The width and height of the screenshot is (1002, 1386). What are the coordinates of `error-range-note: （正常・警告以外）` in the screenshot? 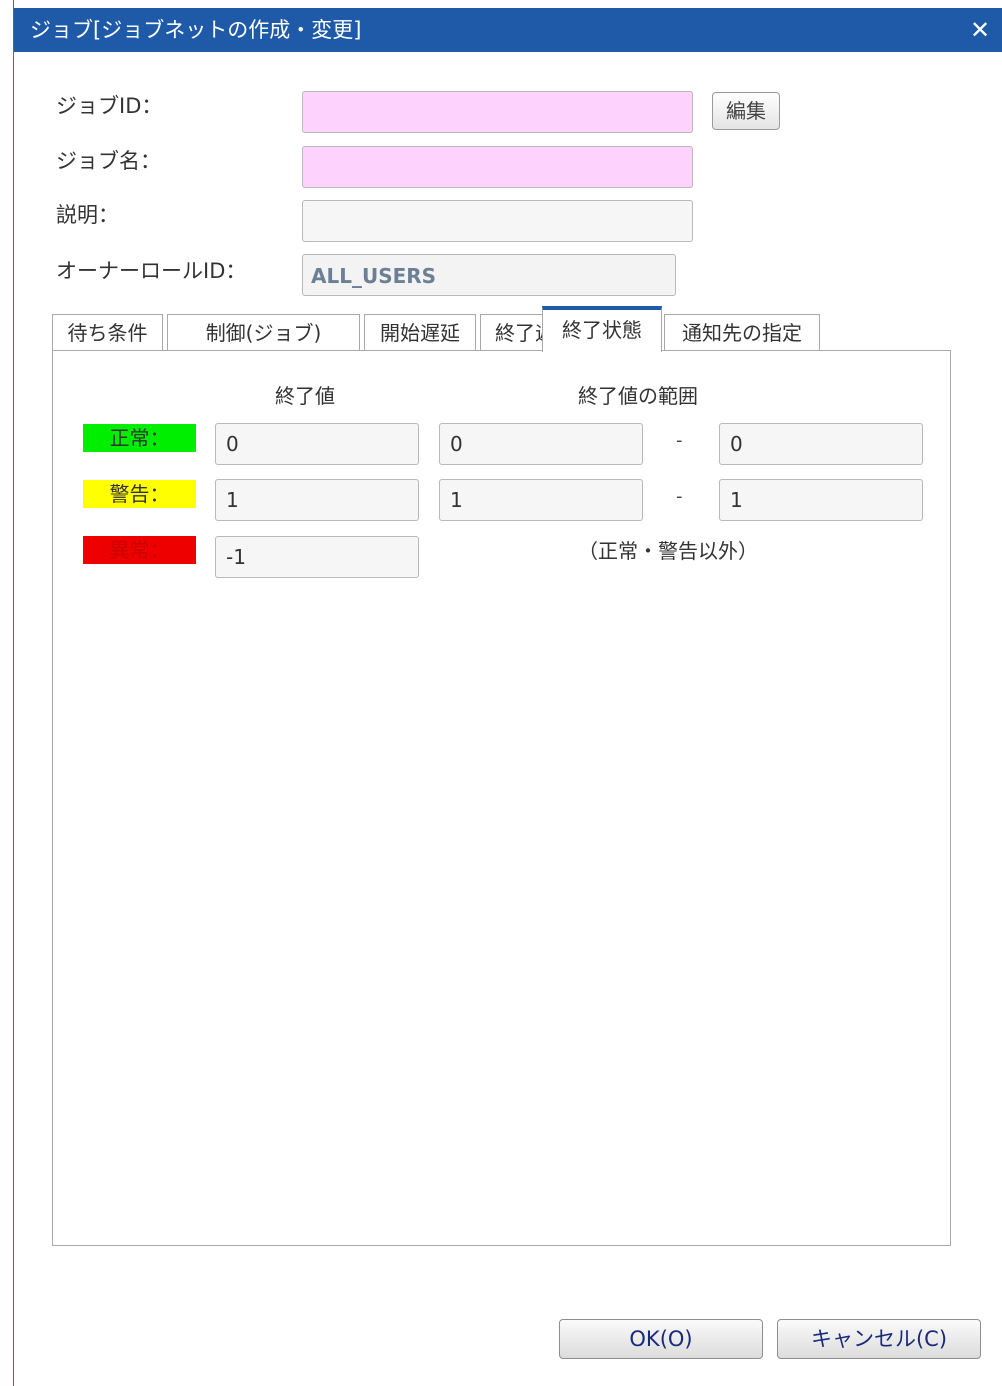 It's located at (668, 551).